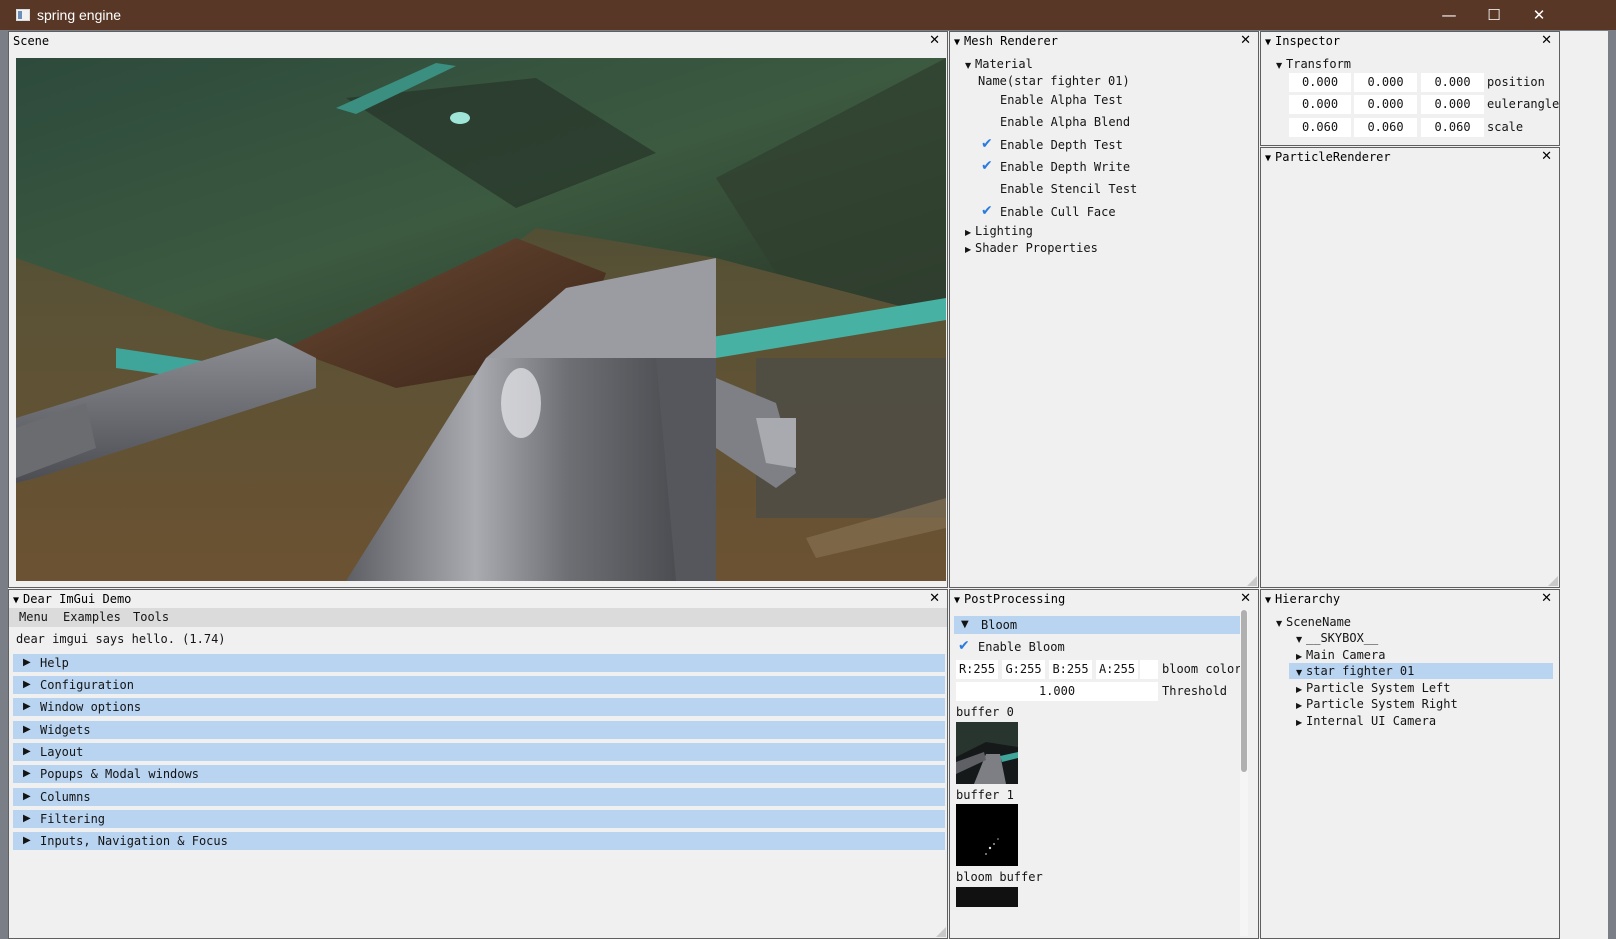 This screenshot has height=939, width=1616. What do you see at coordinates (92, 617) in the screenshot?
I see `menu-item: Examples` at bounding box center [92, 617].